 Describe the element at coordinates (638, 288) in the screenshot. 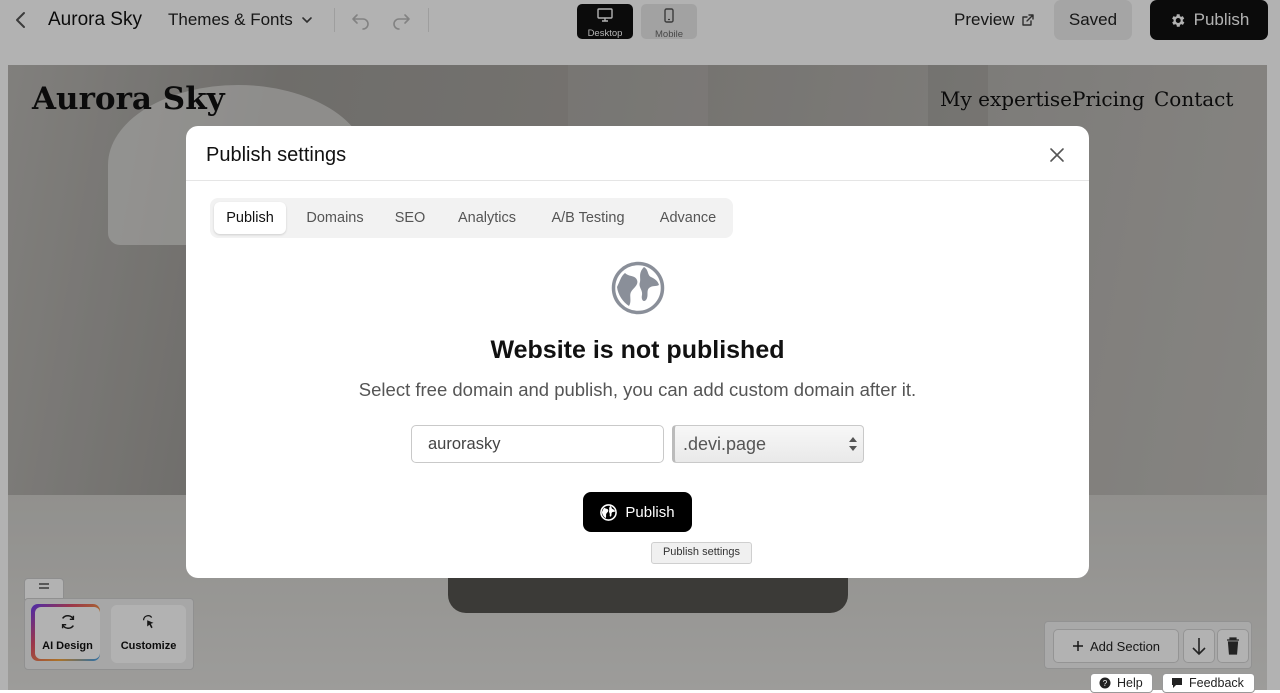

I see `globe-icon` at that location.